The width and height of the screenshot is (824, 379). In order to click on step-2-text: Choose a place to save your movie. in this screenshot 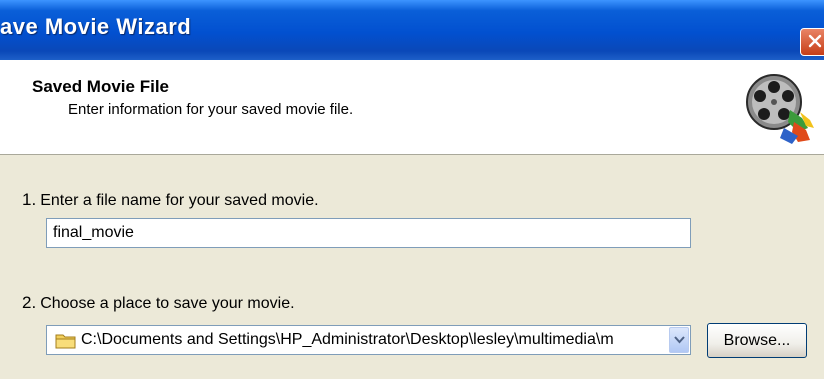, I will do `click(167, 303)`.